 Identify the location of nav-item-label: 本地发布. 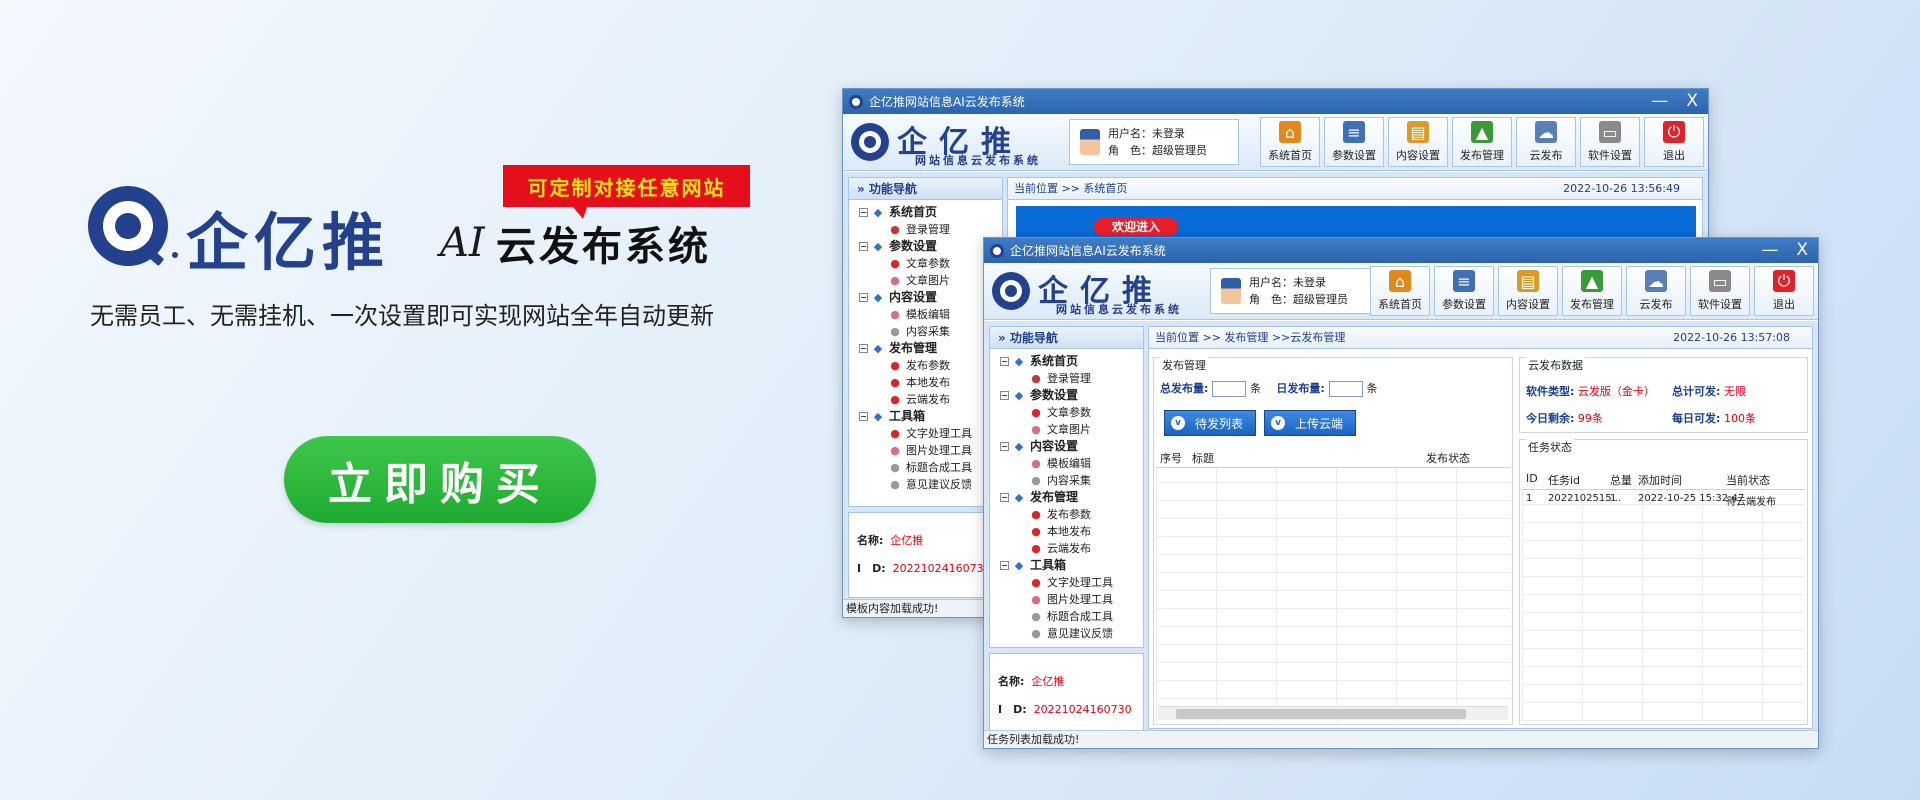
(928, 382).